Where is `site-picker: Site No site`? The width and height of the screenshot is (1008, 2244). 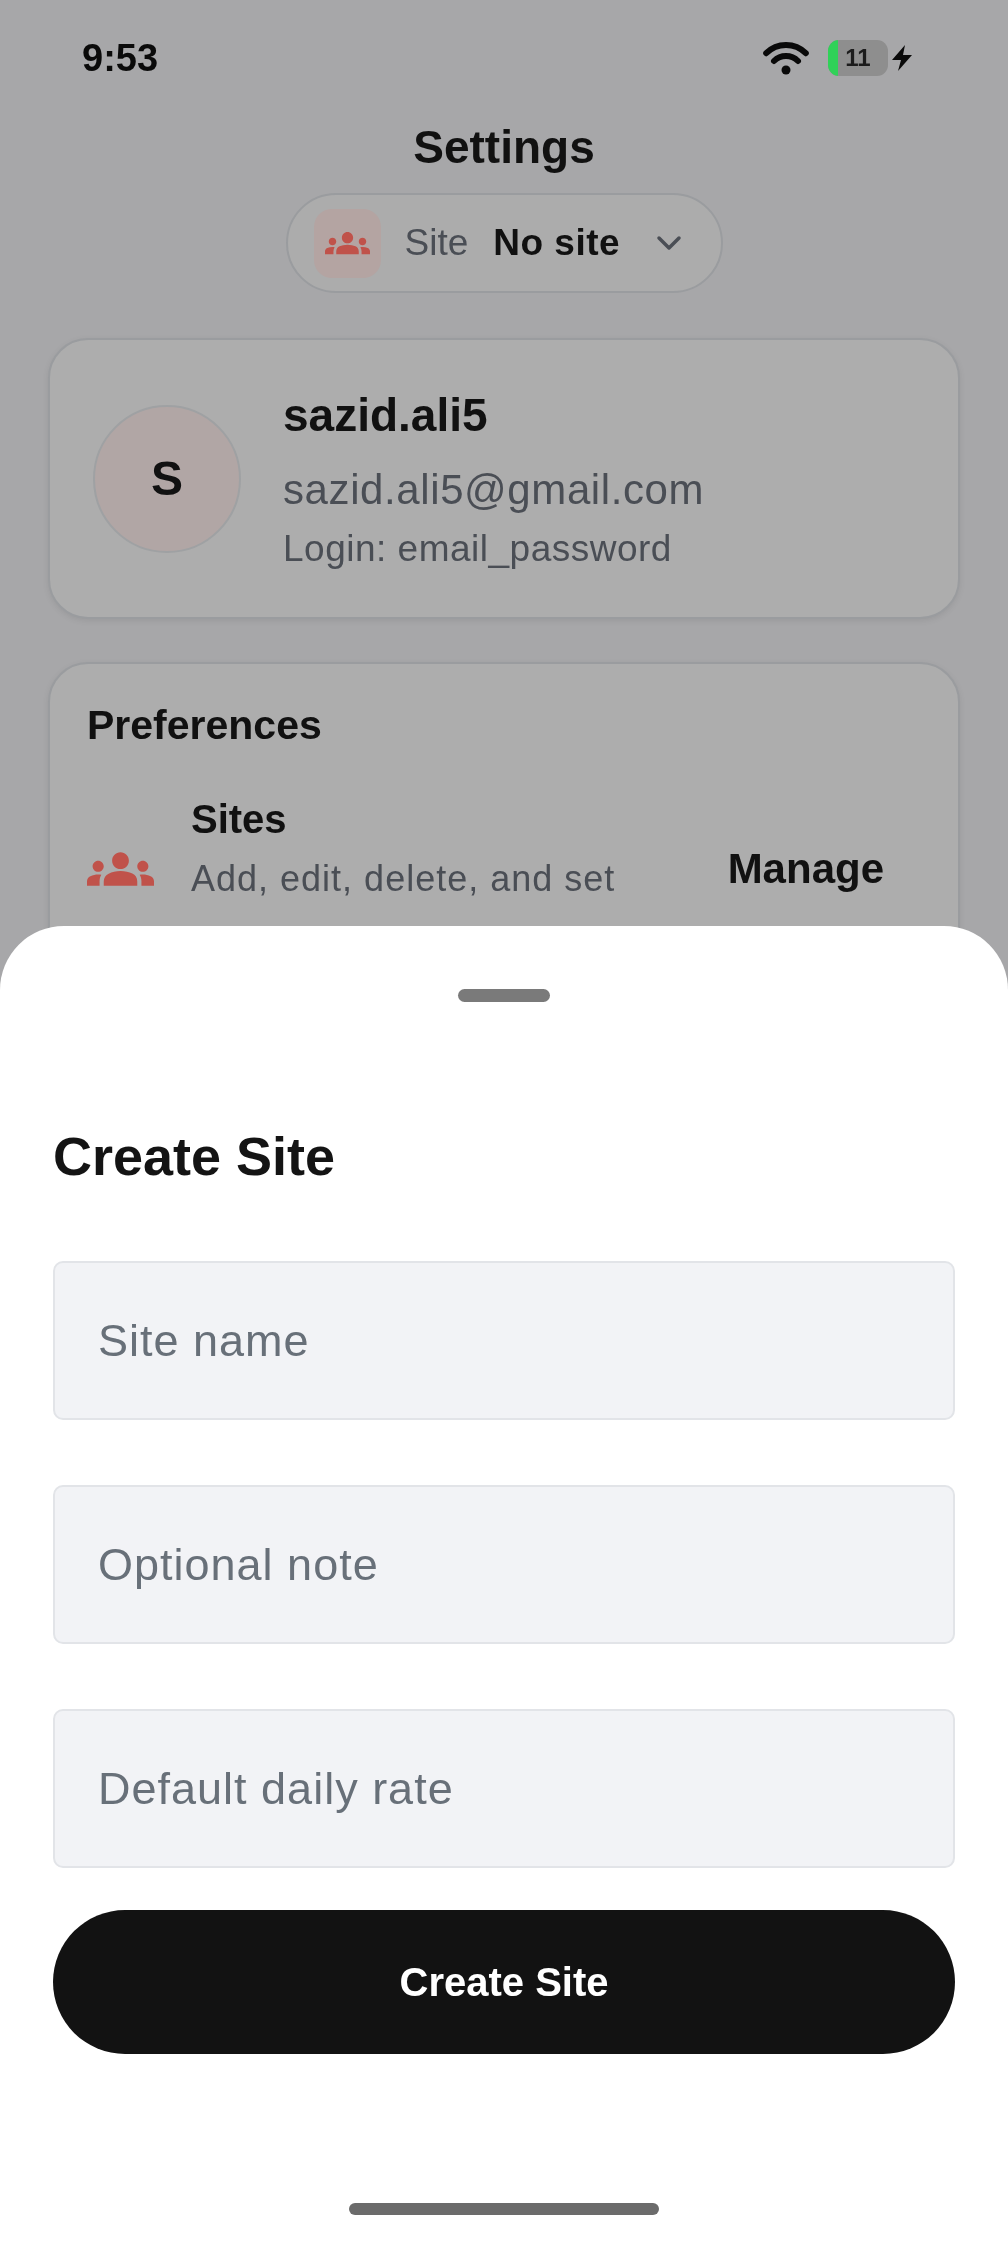 site-picker: Site No site is located at coordinates (504, 243).